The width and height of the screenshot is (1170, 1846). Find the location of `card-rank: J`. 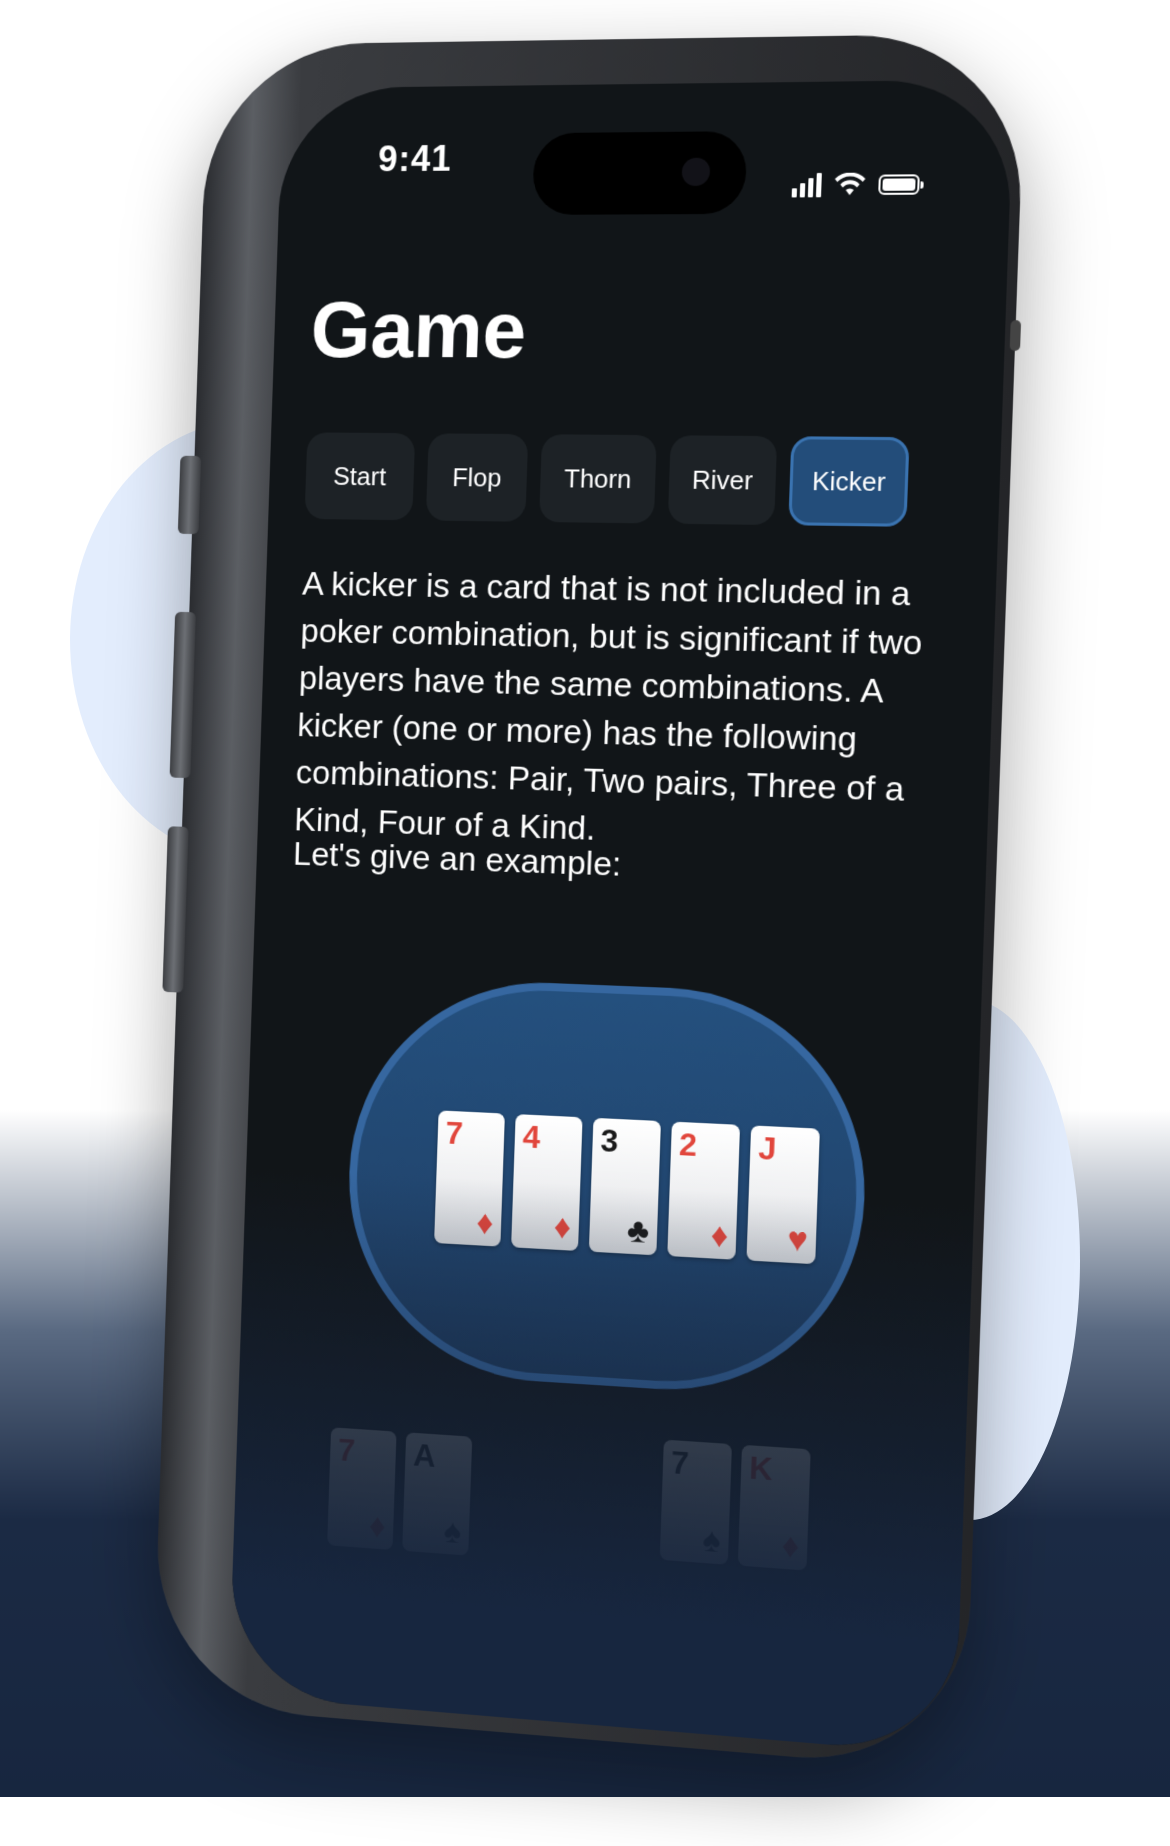

card-rank: J is located at coordinates (767, 1149).